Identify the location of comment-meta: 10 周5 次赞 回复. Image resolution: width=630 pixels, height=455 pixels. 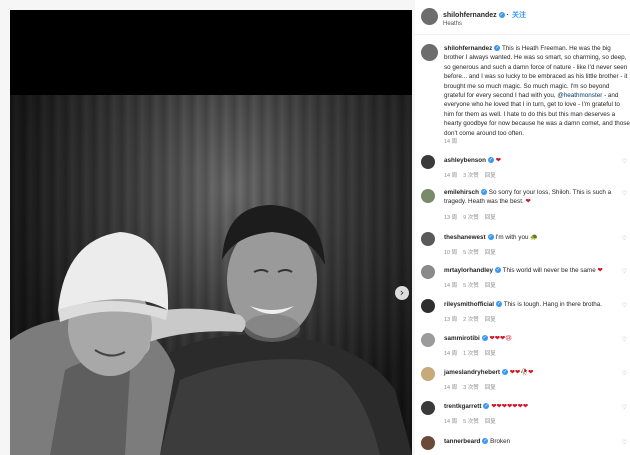
(470, 253).